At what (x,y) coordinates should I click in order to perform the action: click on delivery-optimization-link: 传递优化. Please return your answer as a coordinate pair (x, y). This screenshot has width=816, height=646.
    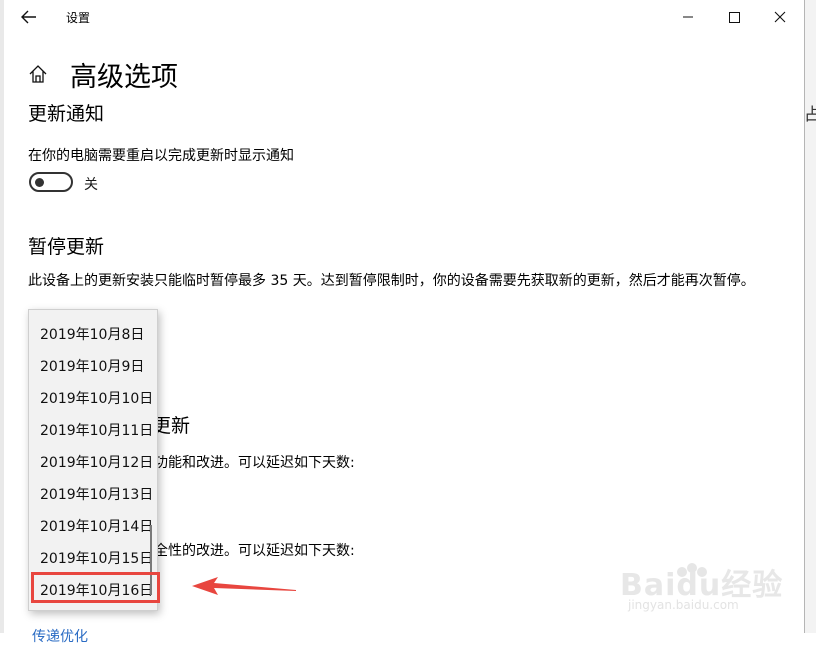
    Looking at the image, I should click on (60, 636).